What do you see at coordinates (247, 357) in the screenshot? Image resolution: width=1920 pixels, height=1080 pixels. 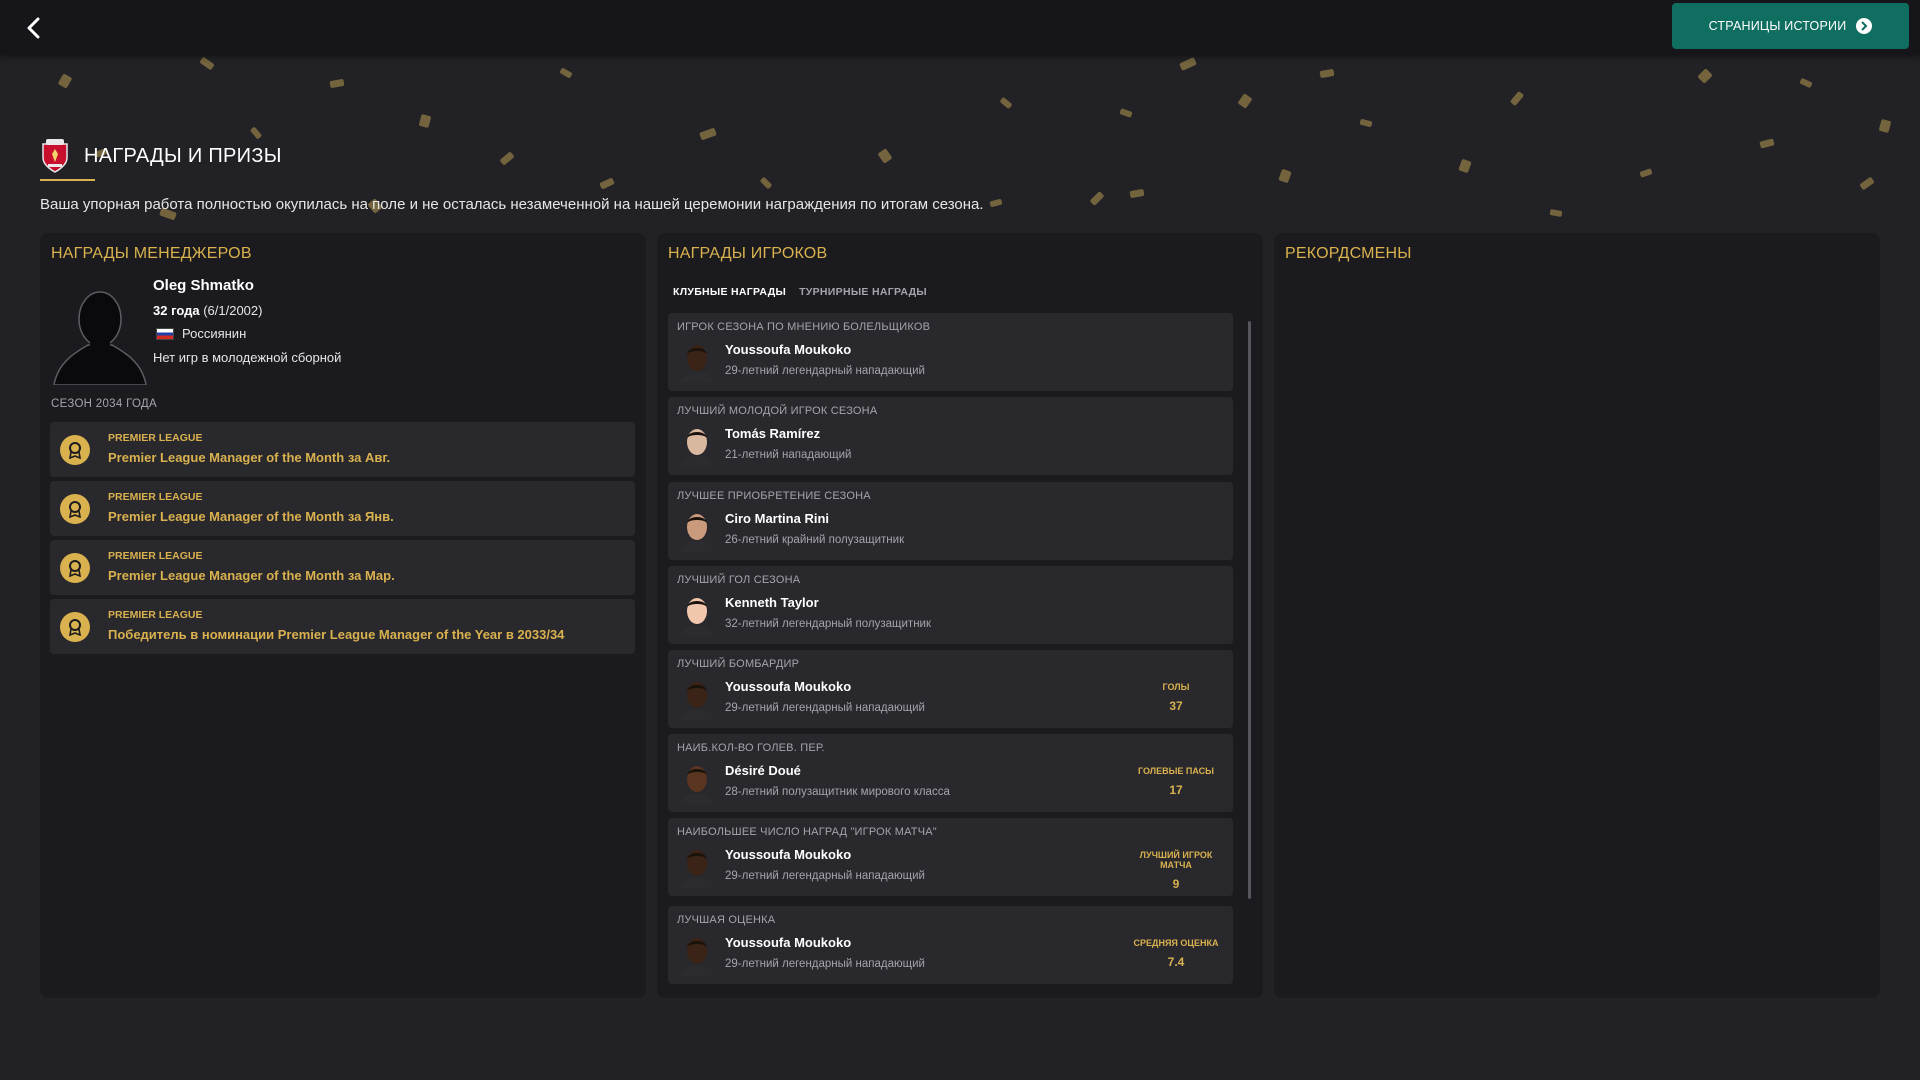 I see `manager-youth-caps: Нет игр в молодежной сборной` at bounding box center [247, 357].